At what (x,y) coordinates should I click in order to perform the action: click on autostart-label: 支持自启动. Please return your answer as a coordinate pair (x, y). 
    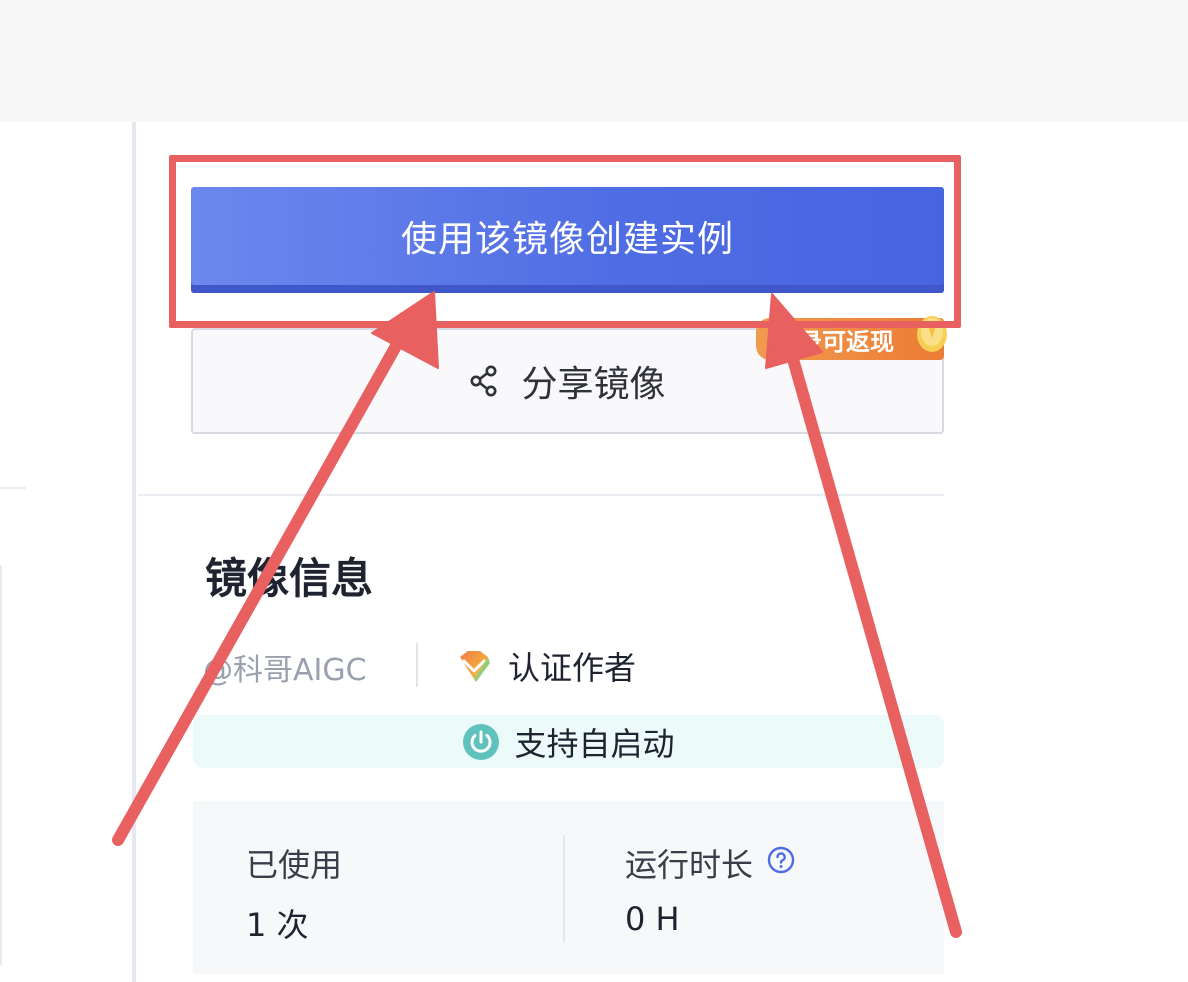
    Looking at the image, I should click on (594, 743).